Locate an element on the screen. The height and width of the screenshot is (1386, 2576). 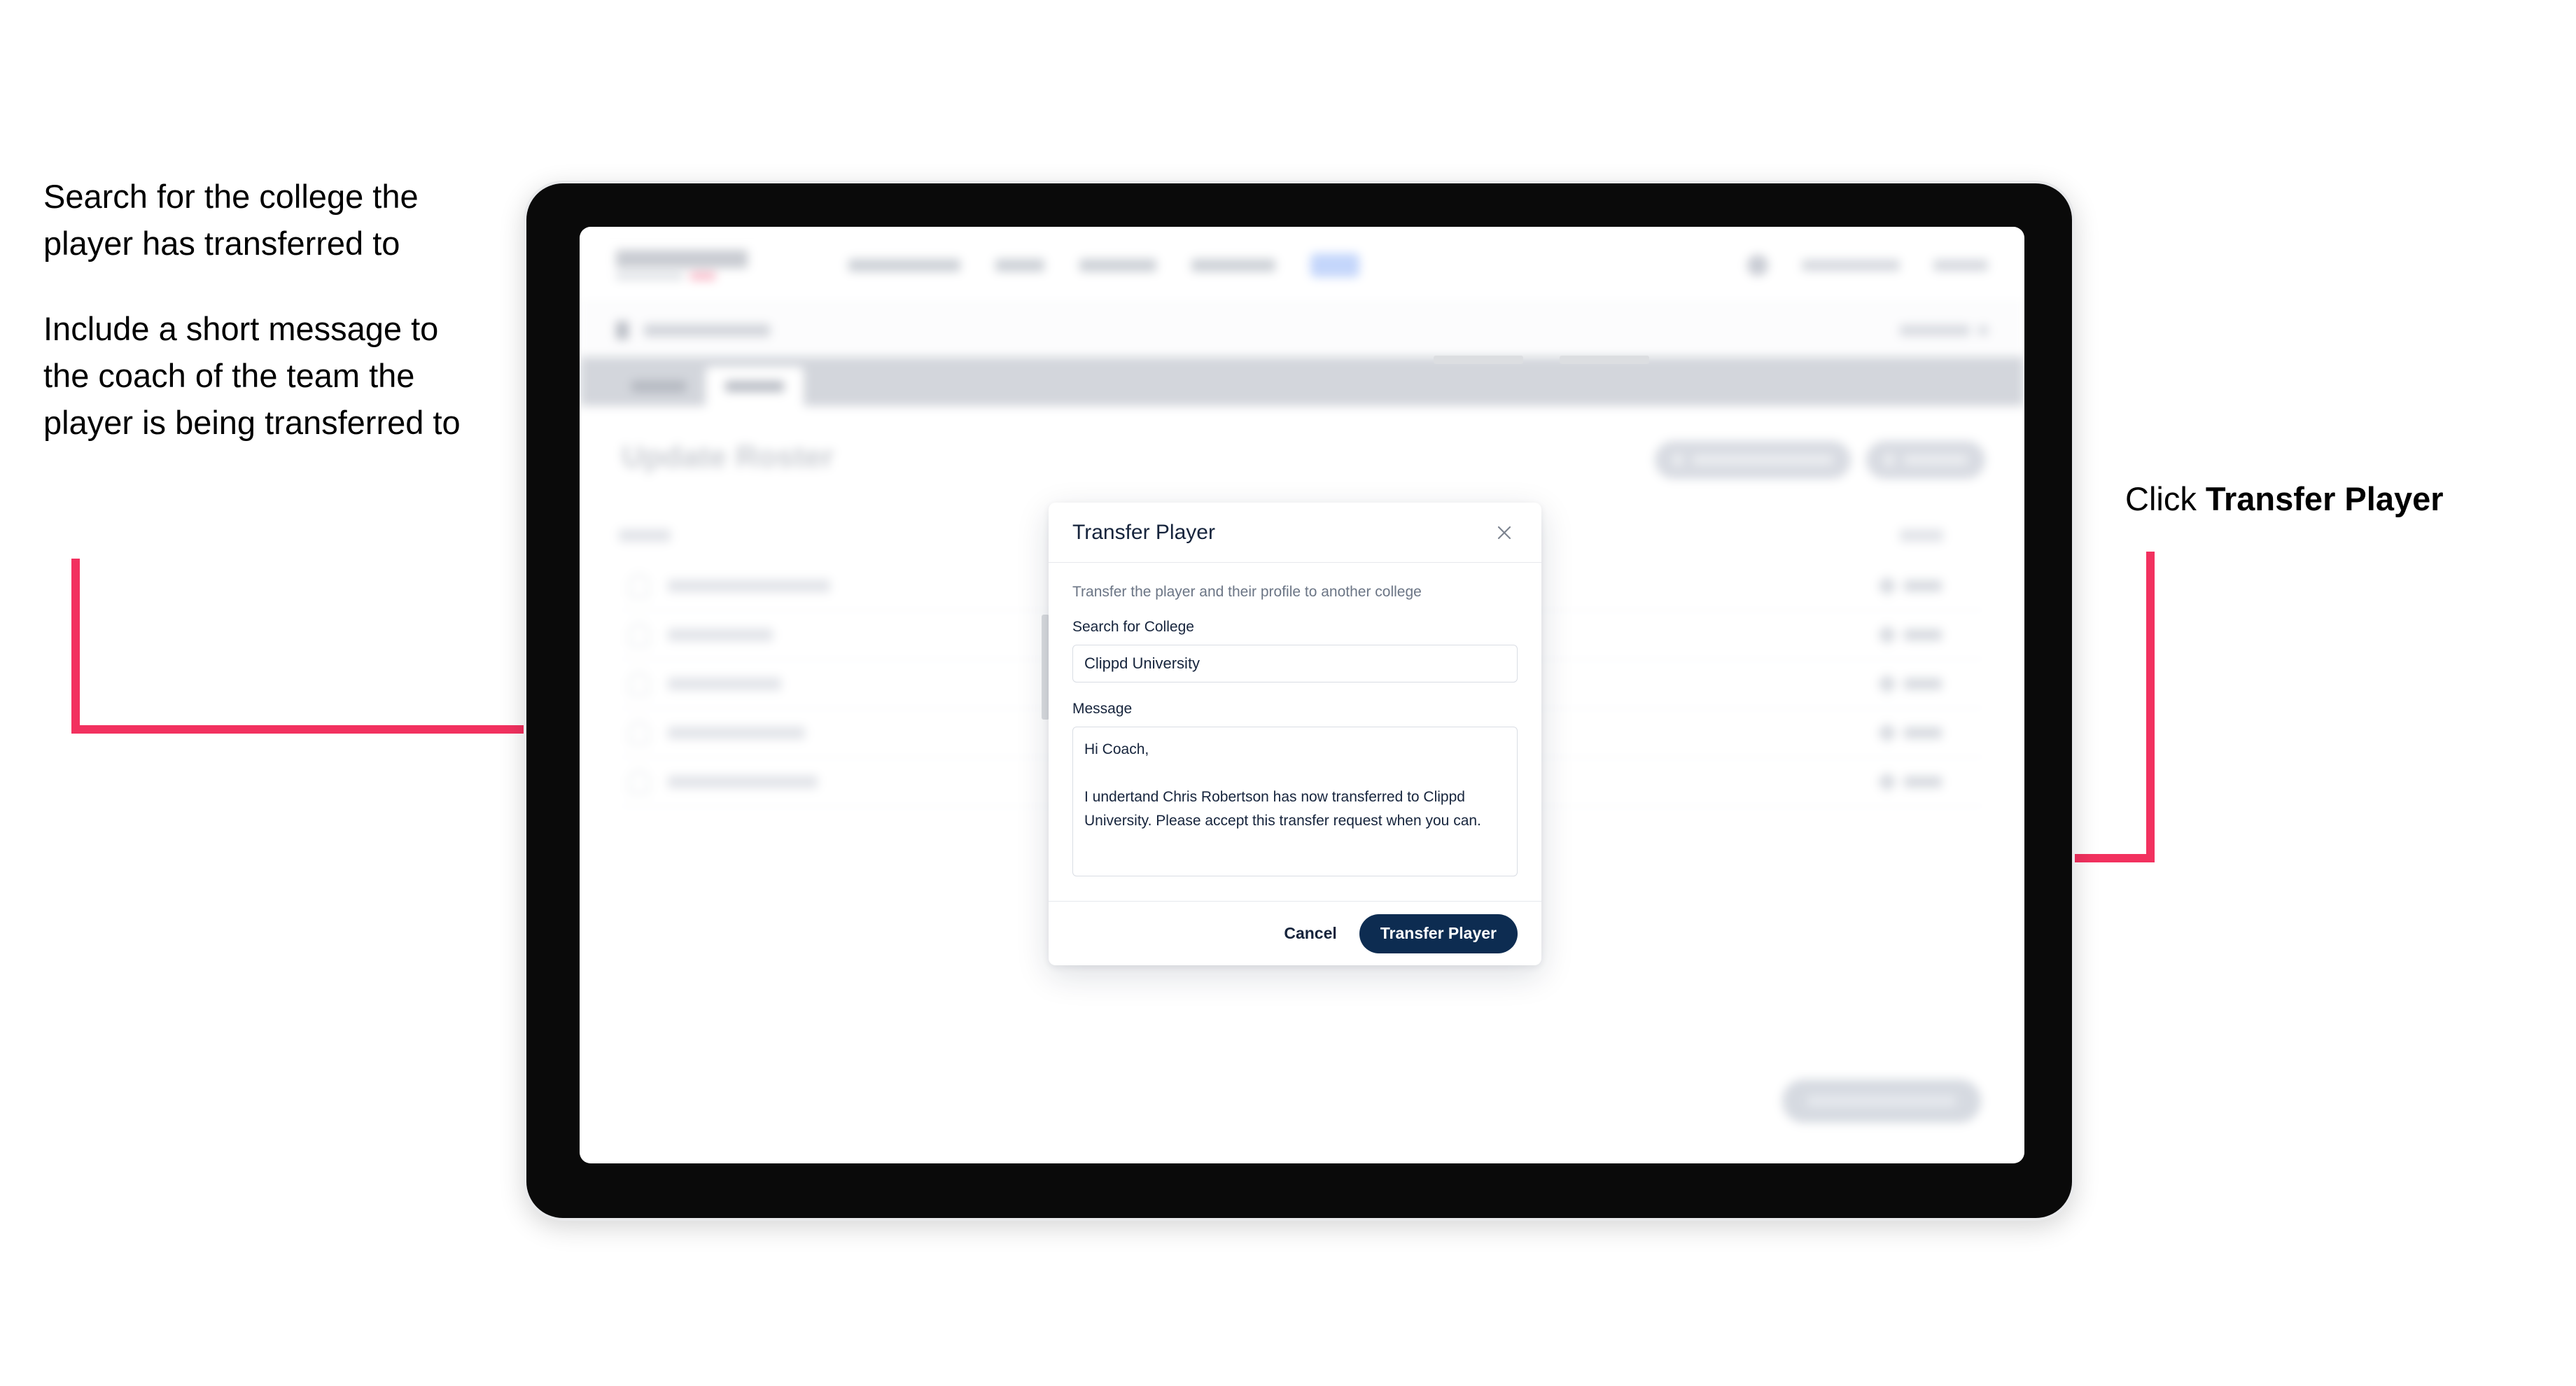
tab-bar is located at coordinates (1302, 381).